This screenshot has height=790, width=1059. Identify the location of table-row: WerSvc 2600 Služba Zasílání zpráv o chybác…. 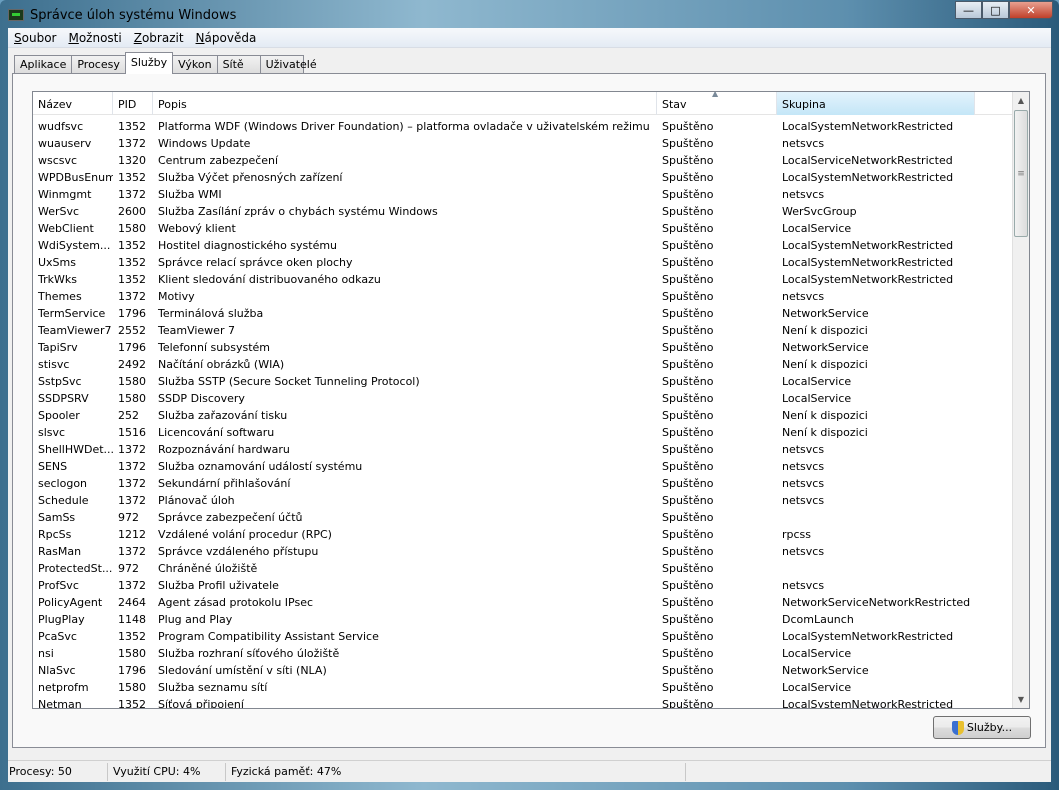
(523, 211).